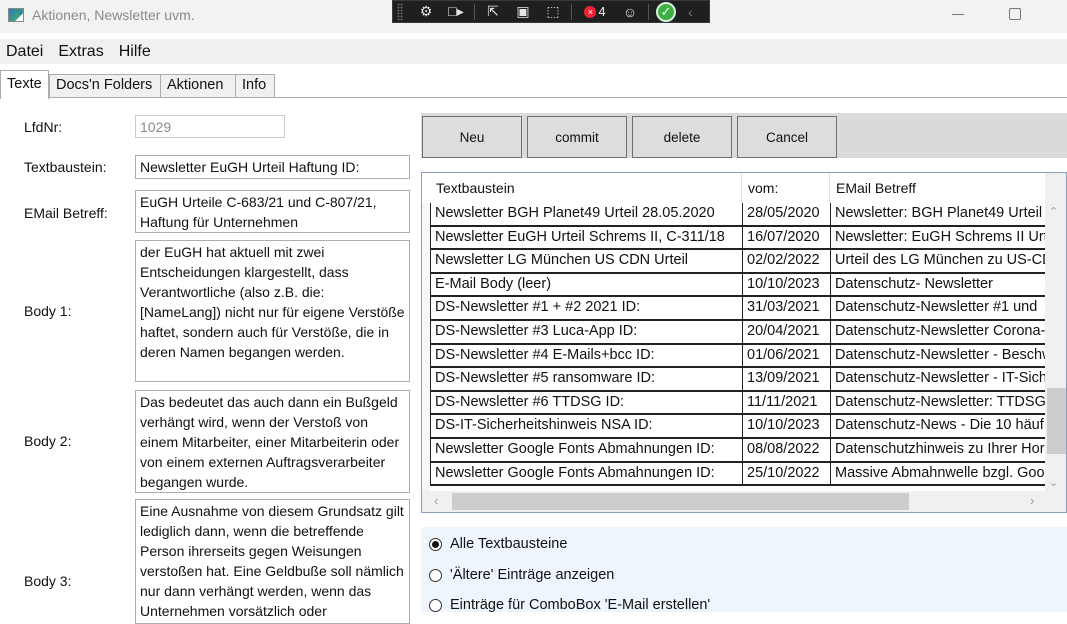 The image size is (1067, 624). Describe the element at coordinates (787, 137) in the screenshot. I see `cancel-button: Cancel` at that location.